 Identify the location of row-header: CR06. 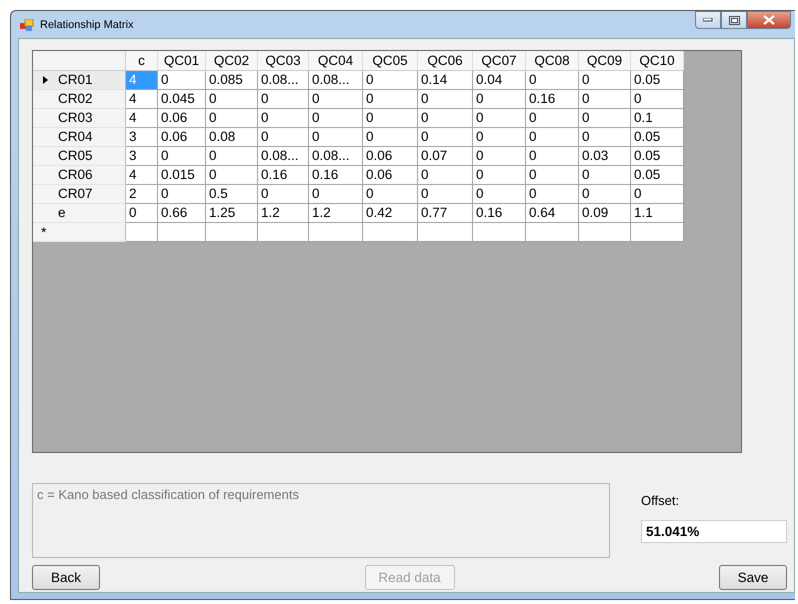
(79, 175).